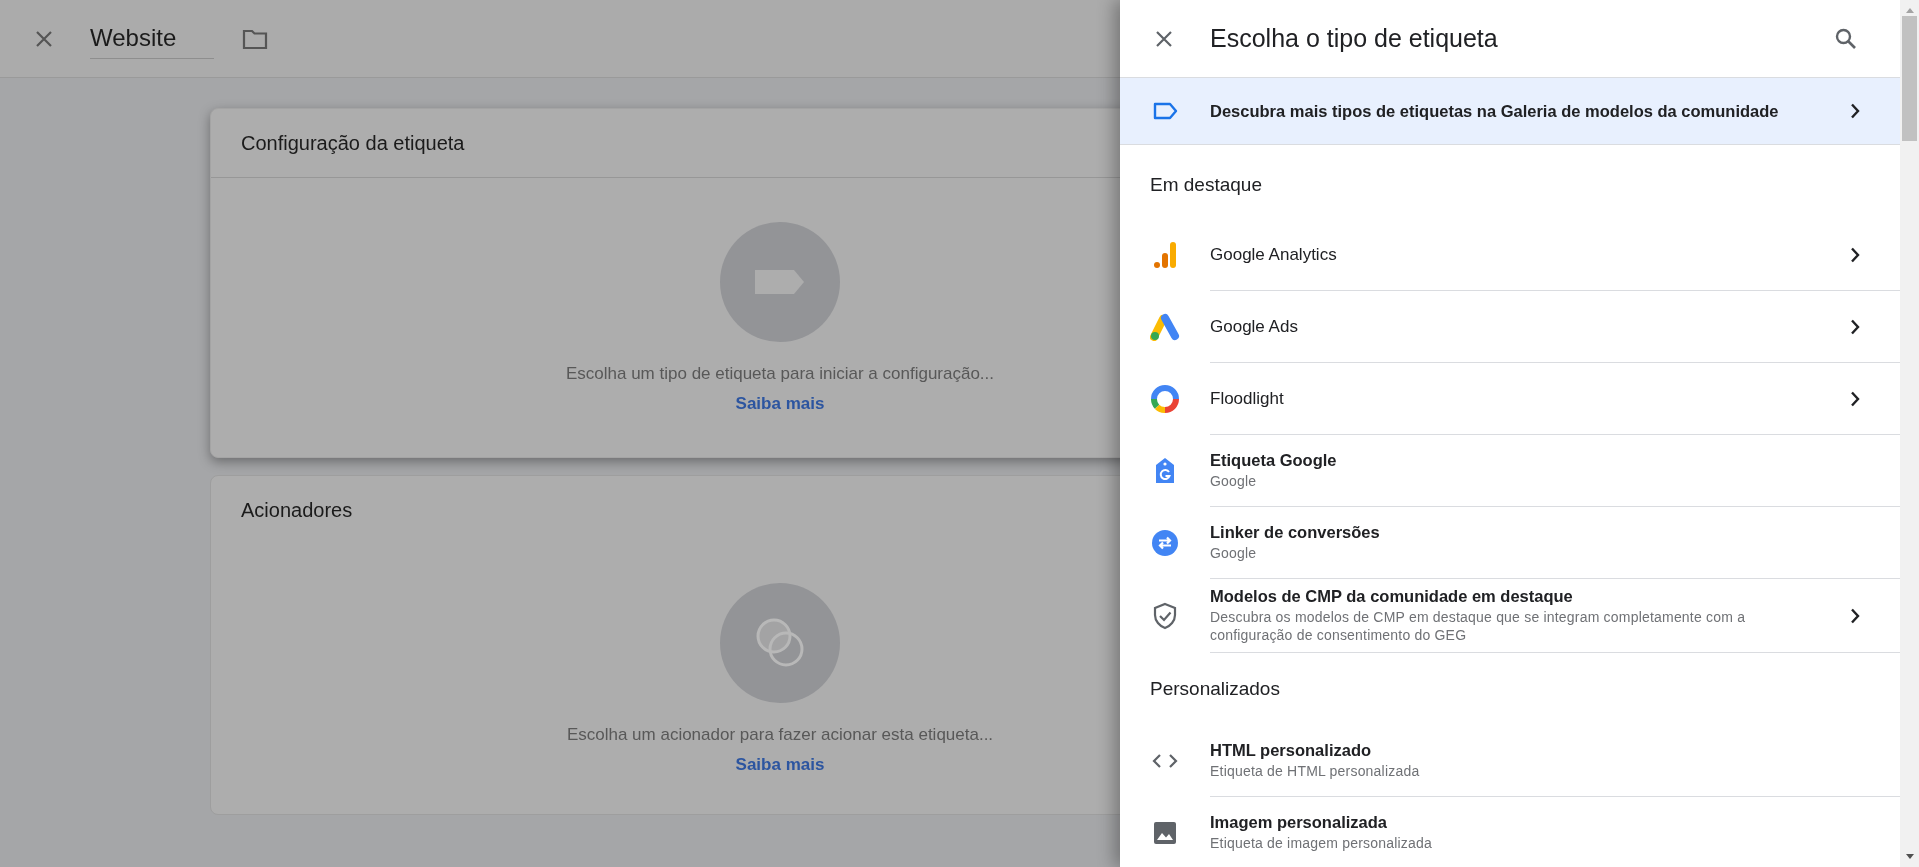 The image size is (1919, 867). Describe the element at coordinates (1165, 761) in the screenshot. I see `code-icon` at that location.